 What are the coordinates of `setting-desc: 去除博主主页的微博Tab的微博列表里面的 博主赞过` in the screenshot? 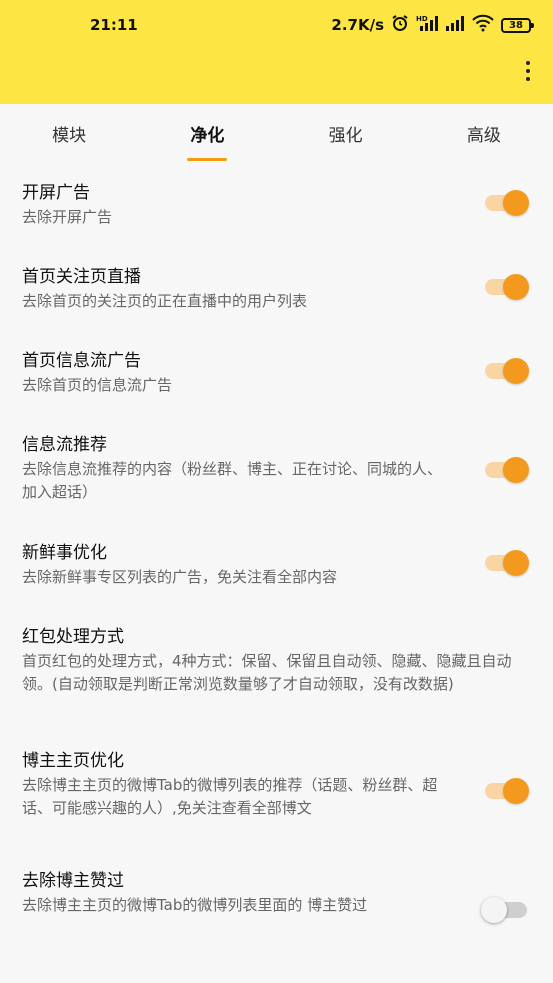 It's located at (195, 905).